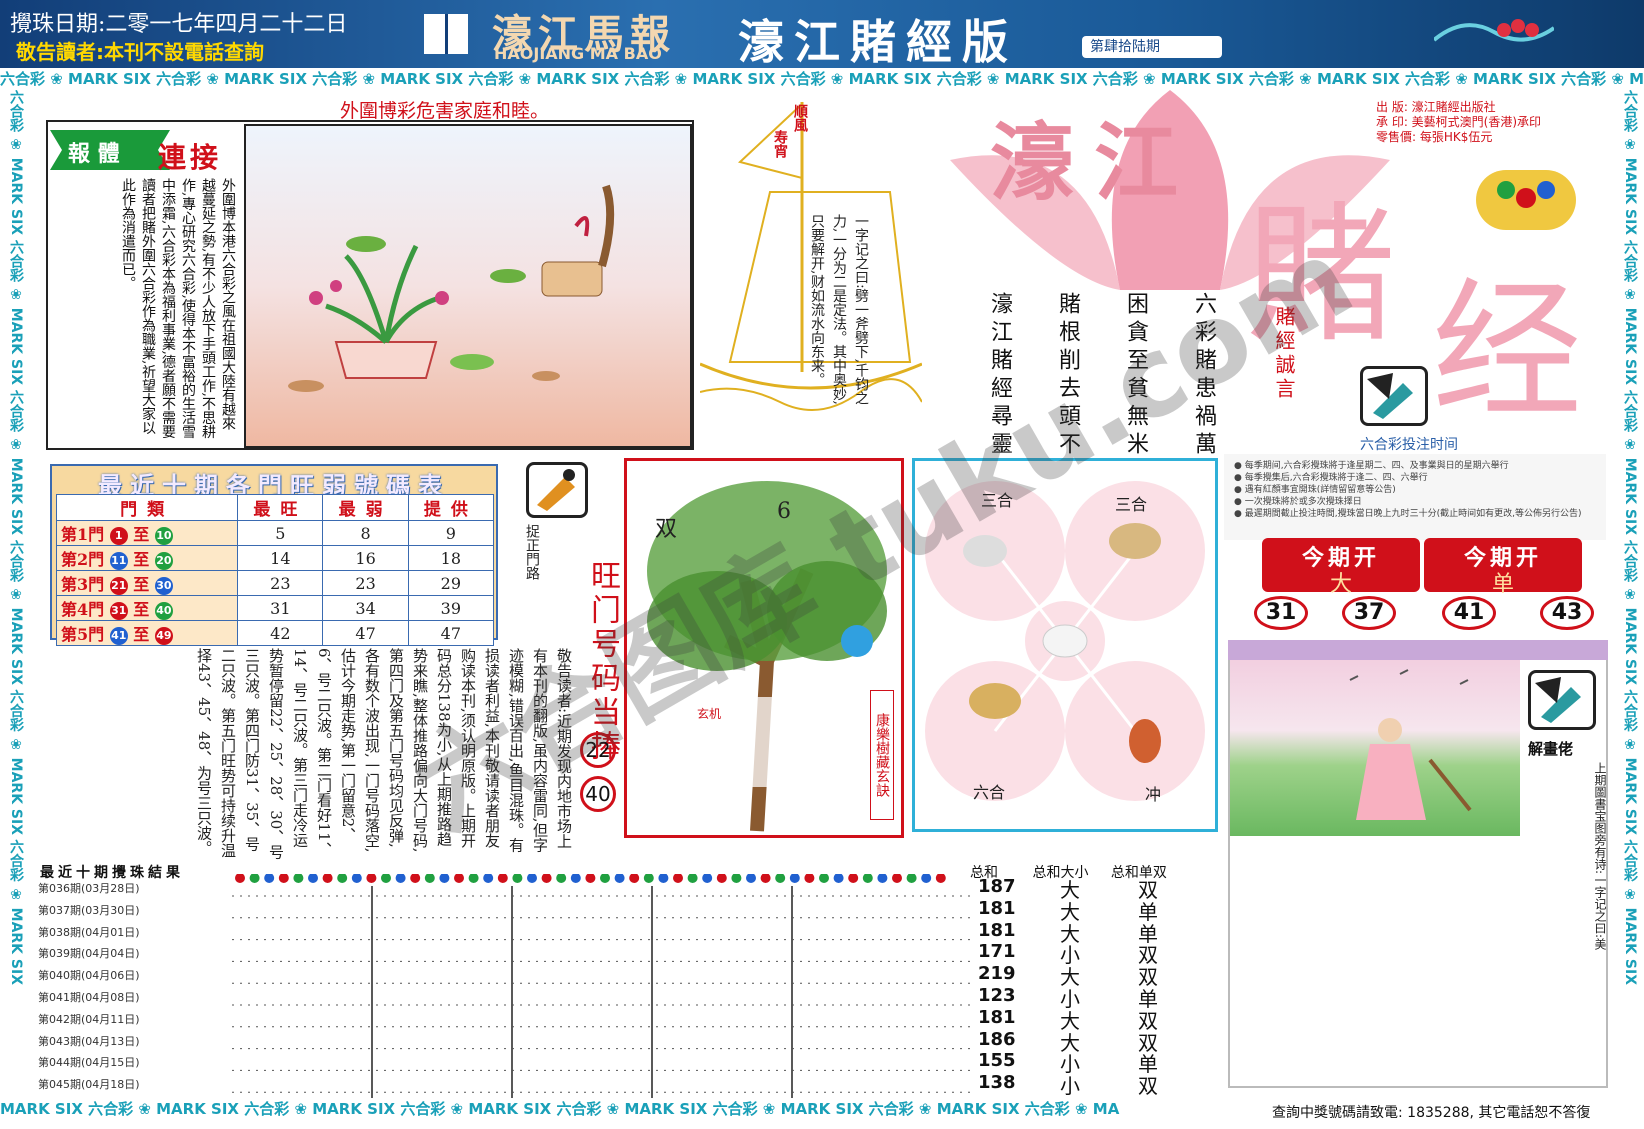  I want to click on lady-painting, so click(1375, 748).